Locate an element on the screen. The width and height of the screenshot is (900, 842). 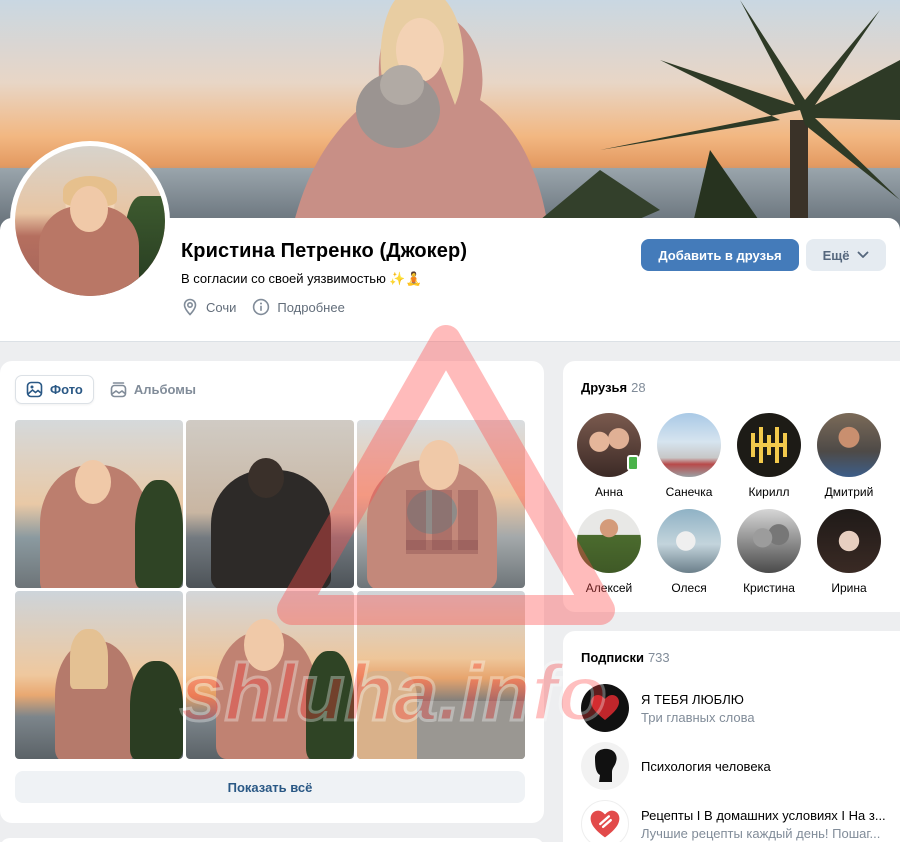
subscriptions-count: 733 is located at coordinates (658, 657).